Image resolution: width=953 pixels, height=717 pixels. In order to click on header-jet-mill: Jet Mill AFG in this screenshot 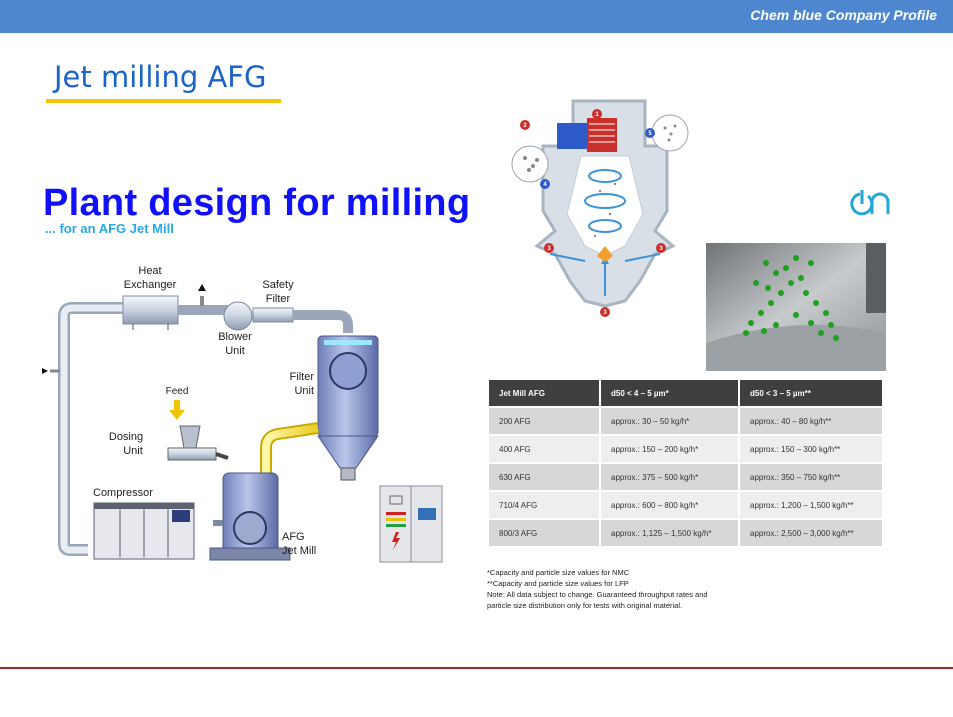, I will do `click(544, 393)`.